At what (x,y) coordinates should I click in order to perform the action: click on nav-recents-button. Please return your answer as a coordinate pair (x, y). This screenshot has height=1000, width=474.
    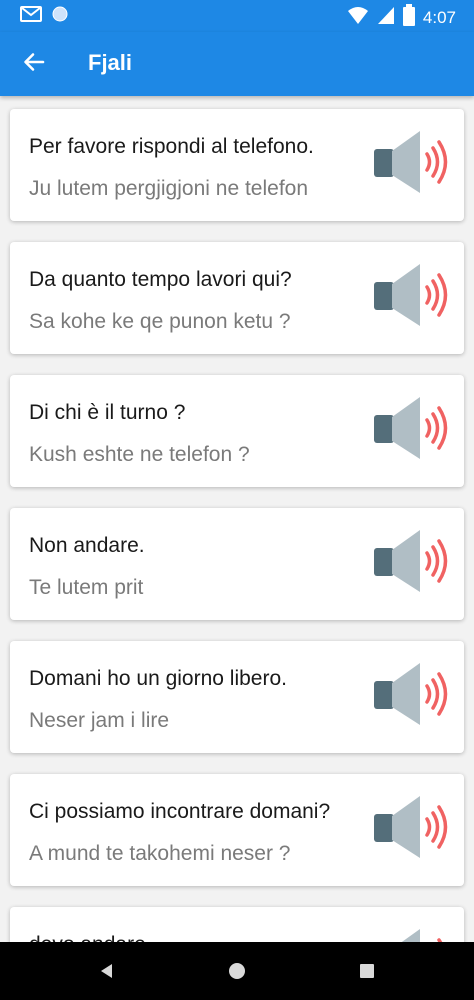
    Looking at the image, I should click on (367, 971).